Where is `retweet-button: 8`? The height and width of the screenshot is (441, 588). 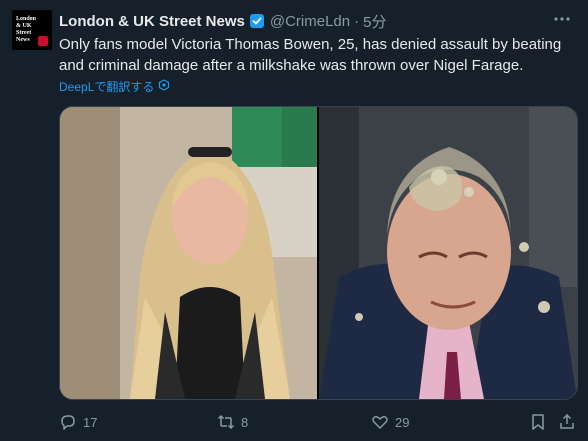 retweet-button: 8 is located at coordinates (232, 422).